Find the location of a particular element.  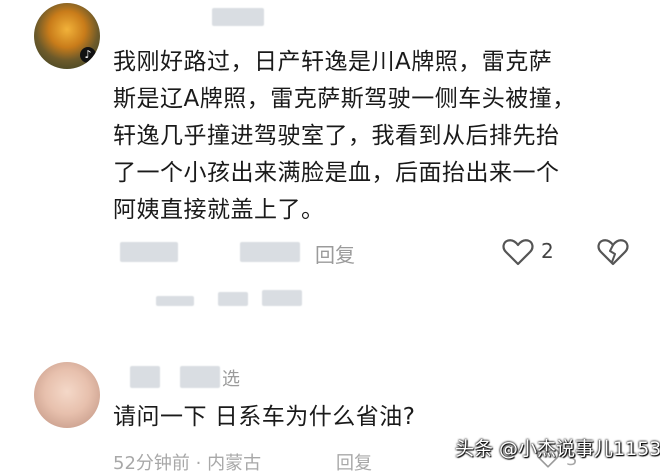

comment-line: 了一个小孩出来满脸是血，后面抬出来一个 is located at coordinates (336, 173).